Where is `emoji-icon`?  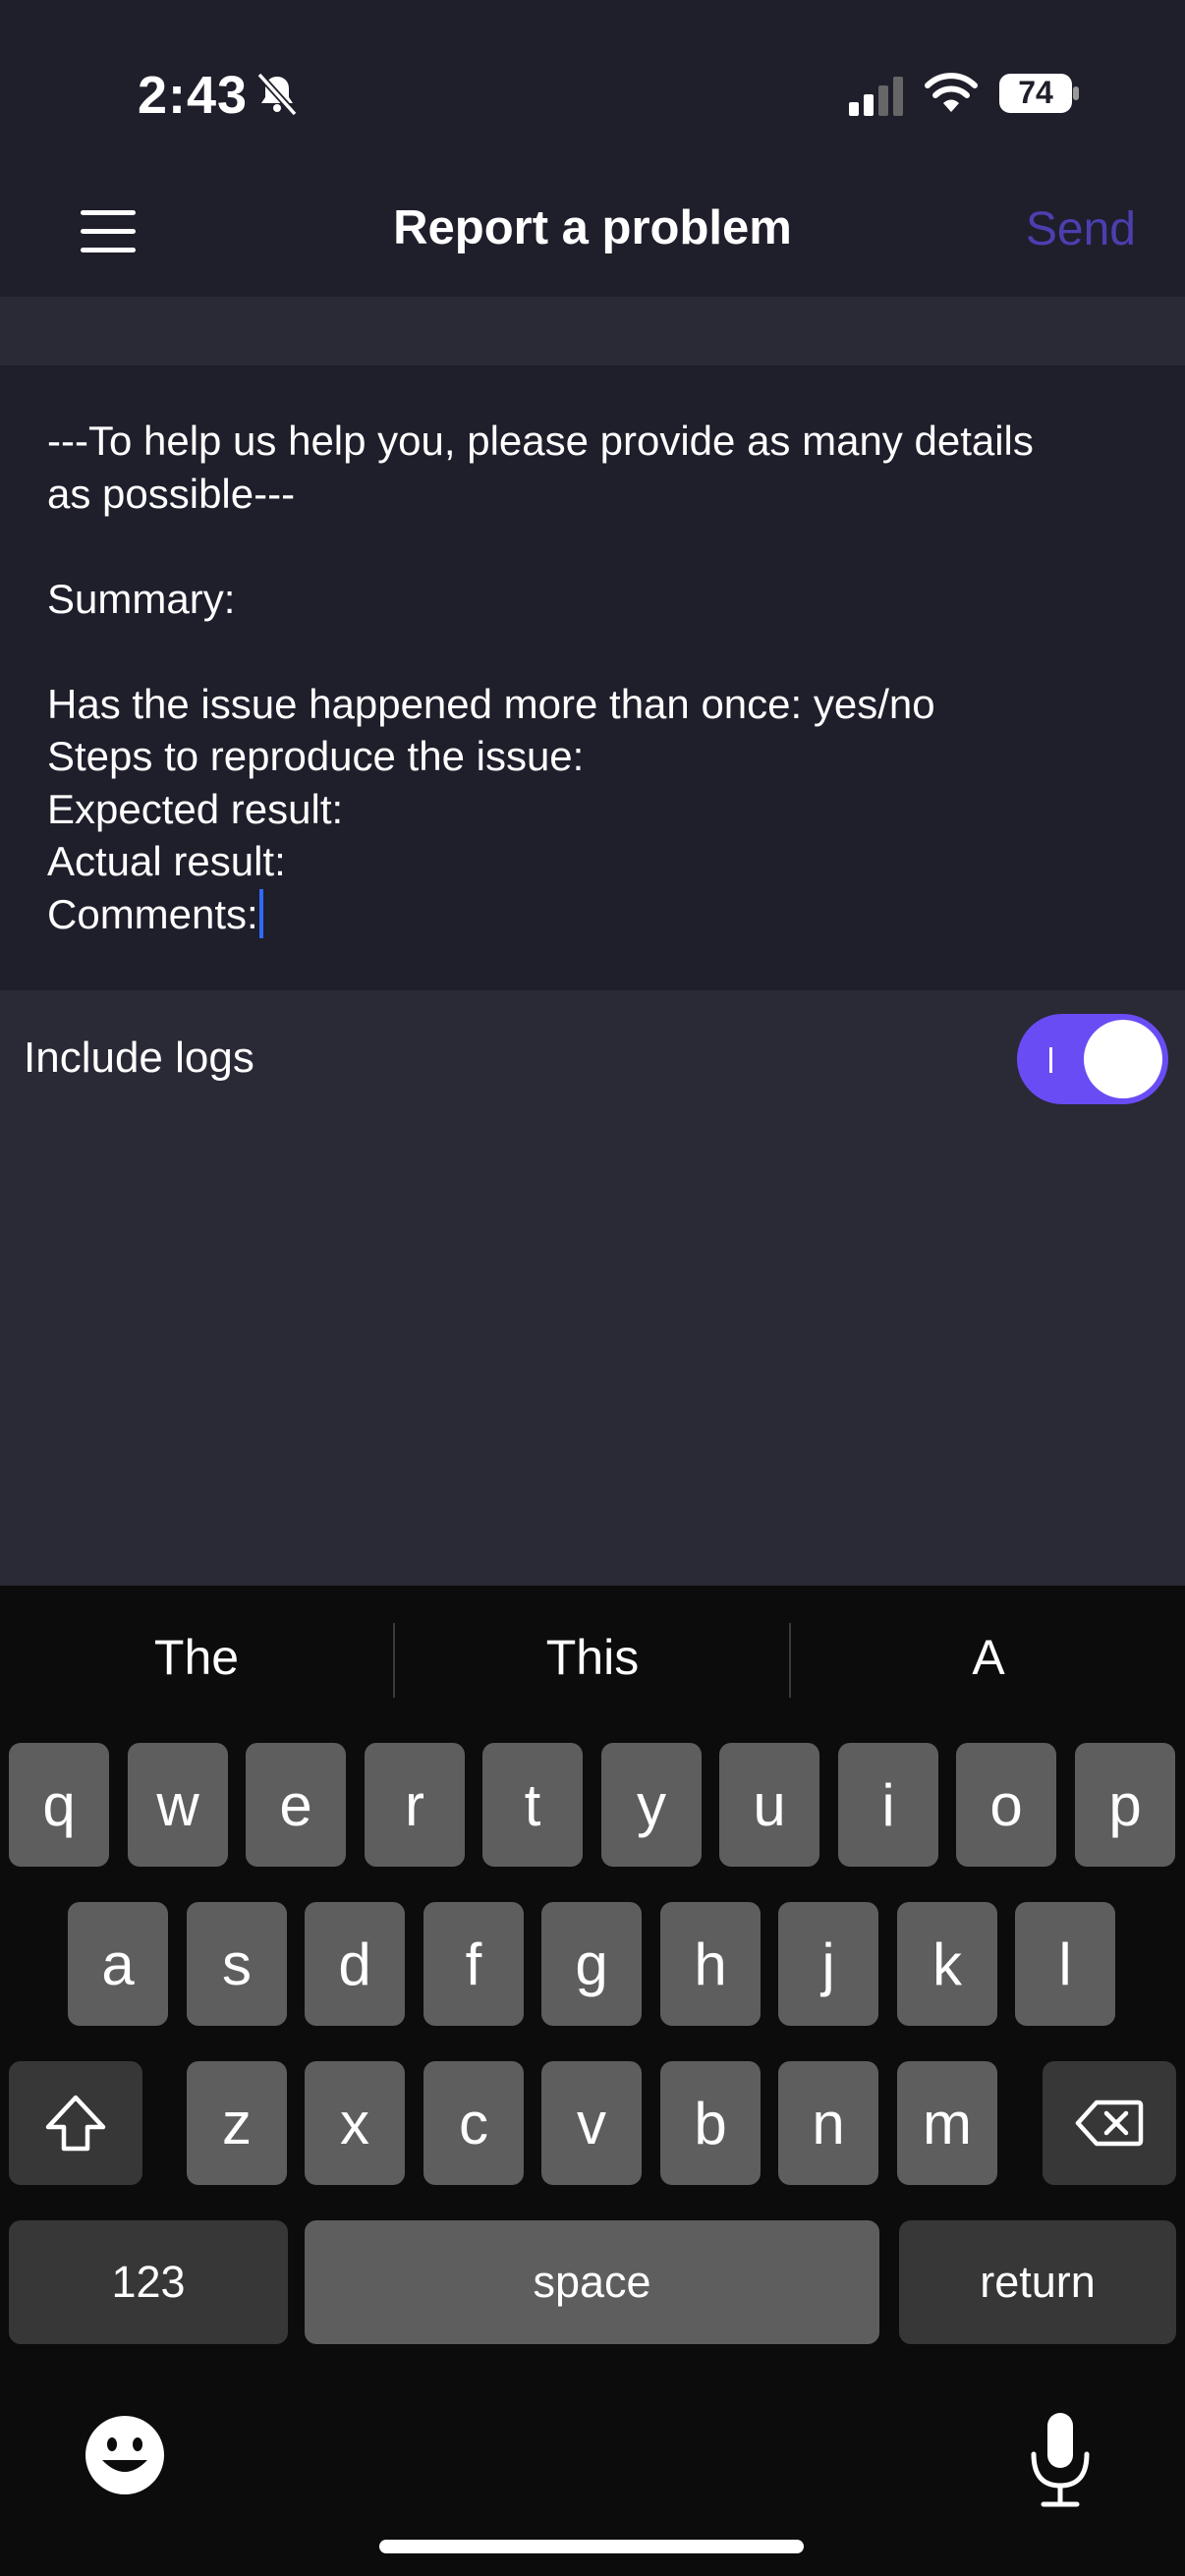
emoji-icon is located at coordinates (125, 2455).